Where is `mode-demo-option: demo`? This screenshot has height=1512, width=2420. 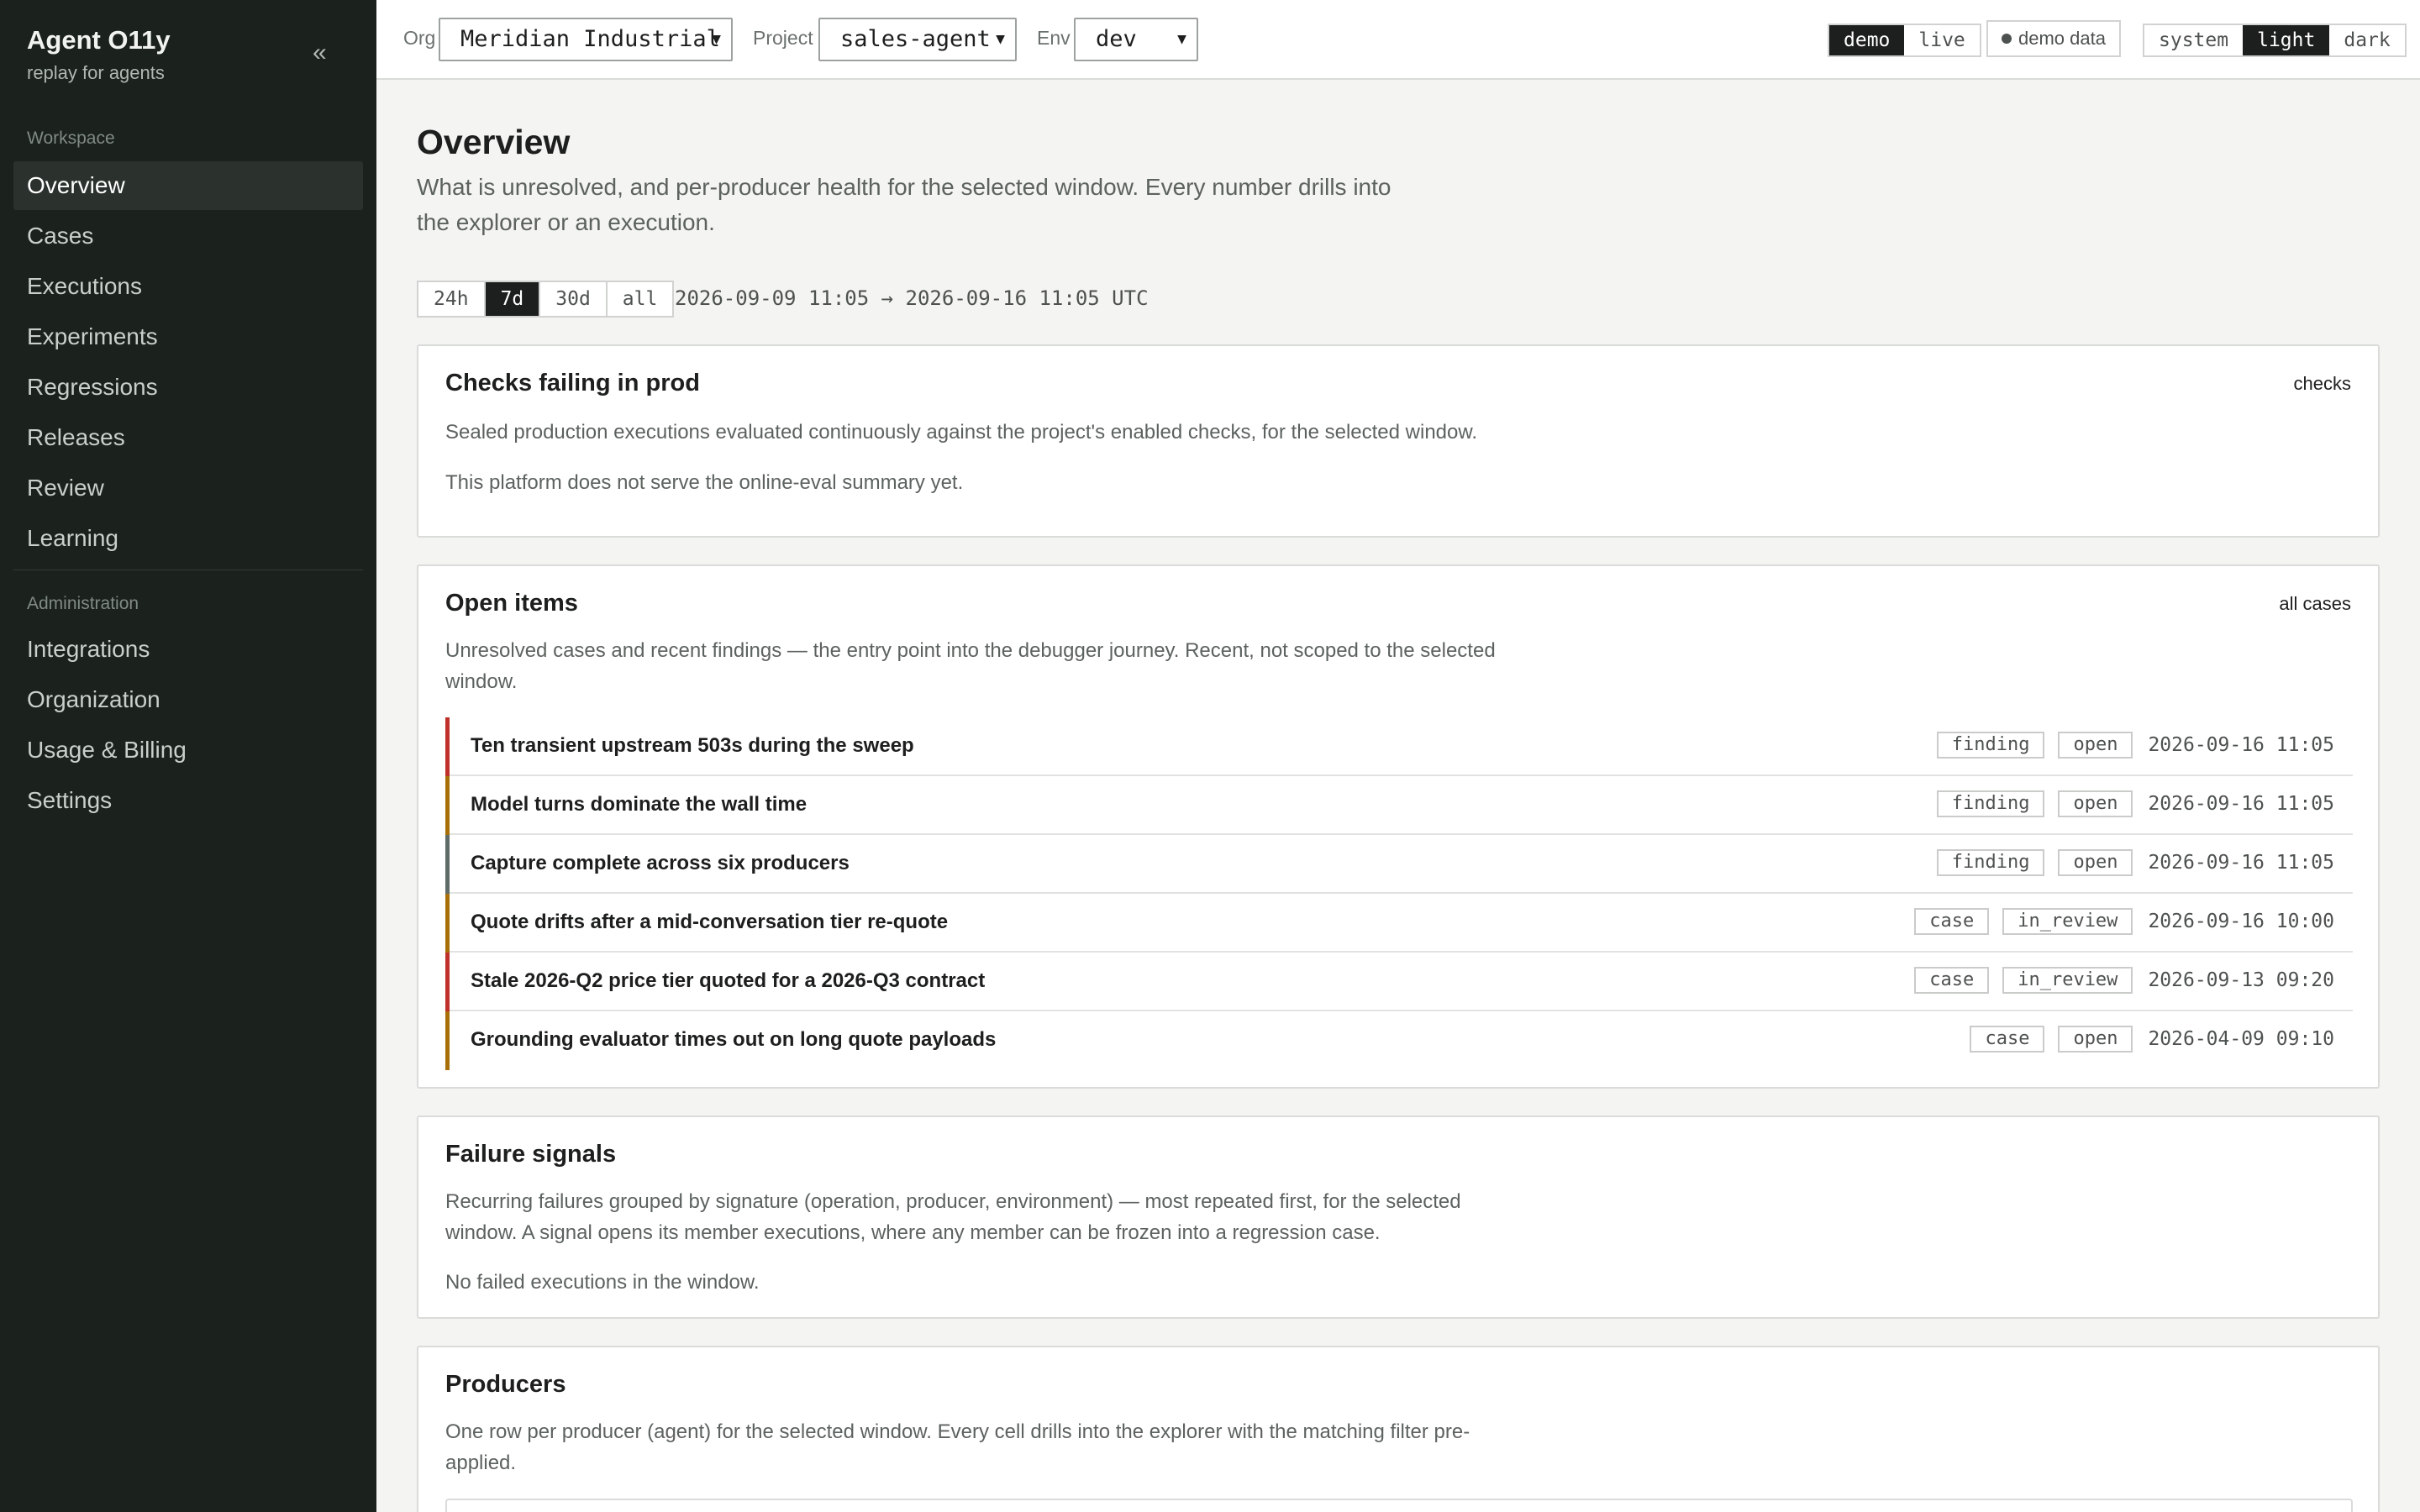
mode-demo-option: demo is located at coordinates (1867, 40).